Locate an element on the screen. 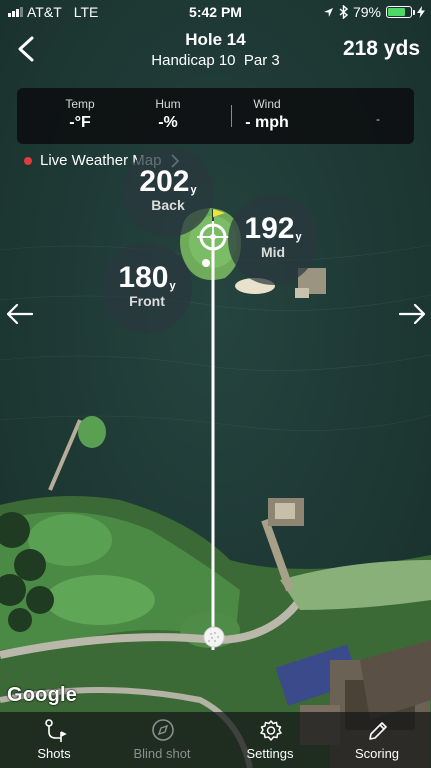 This screenshot has width=431, height=768. nav-blind-shot-label: Blind shot is located at coordinates (162, 753).